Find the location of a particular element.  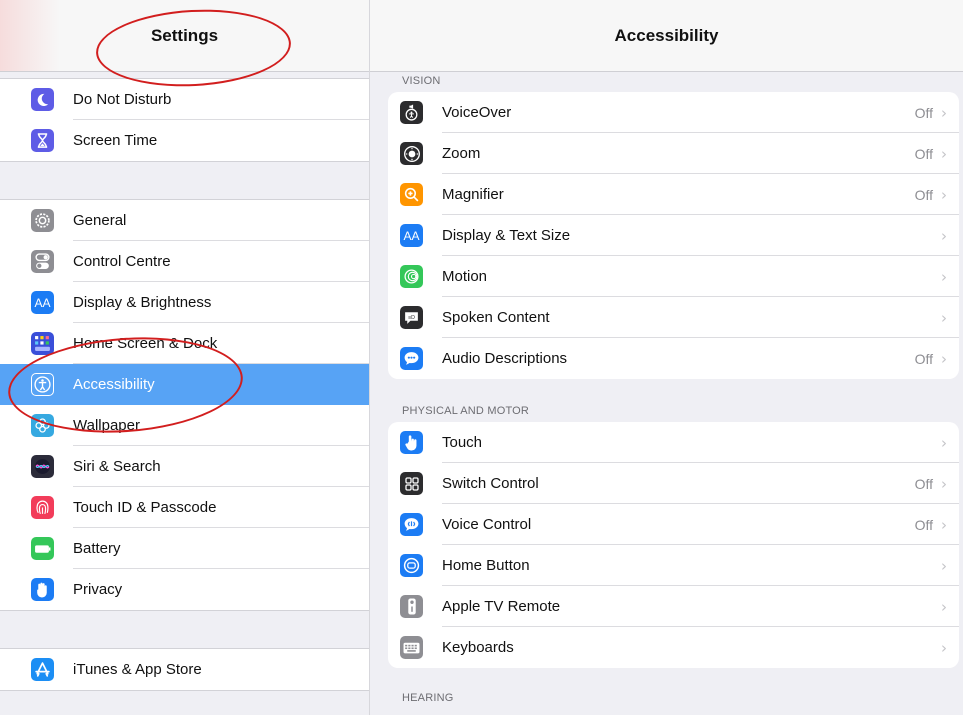

sidebar-item-battery: Battery is located at coordinates (184, 548).